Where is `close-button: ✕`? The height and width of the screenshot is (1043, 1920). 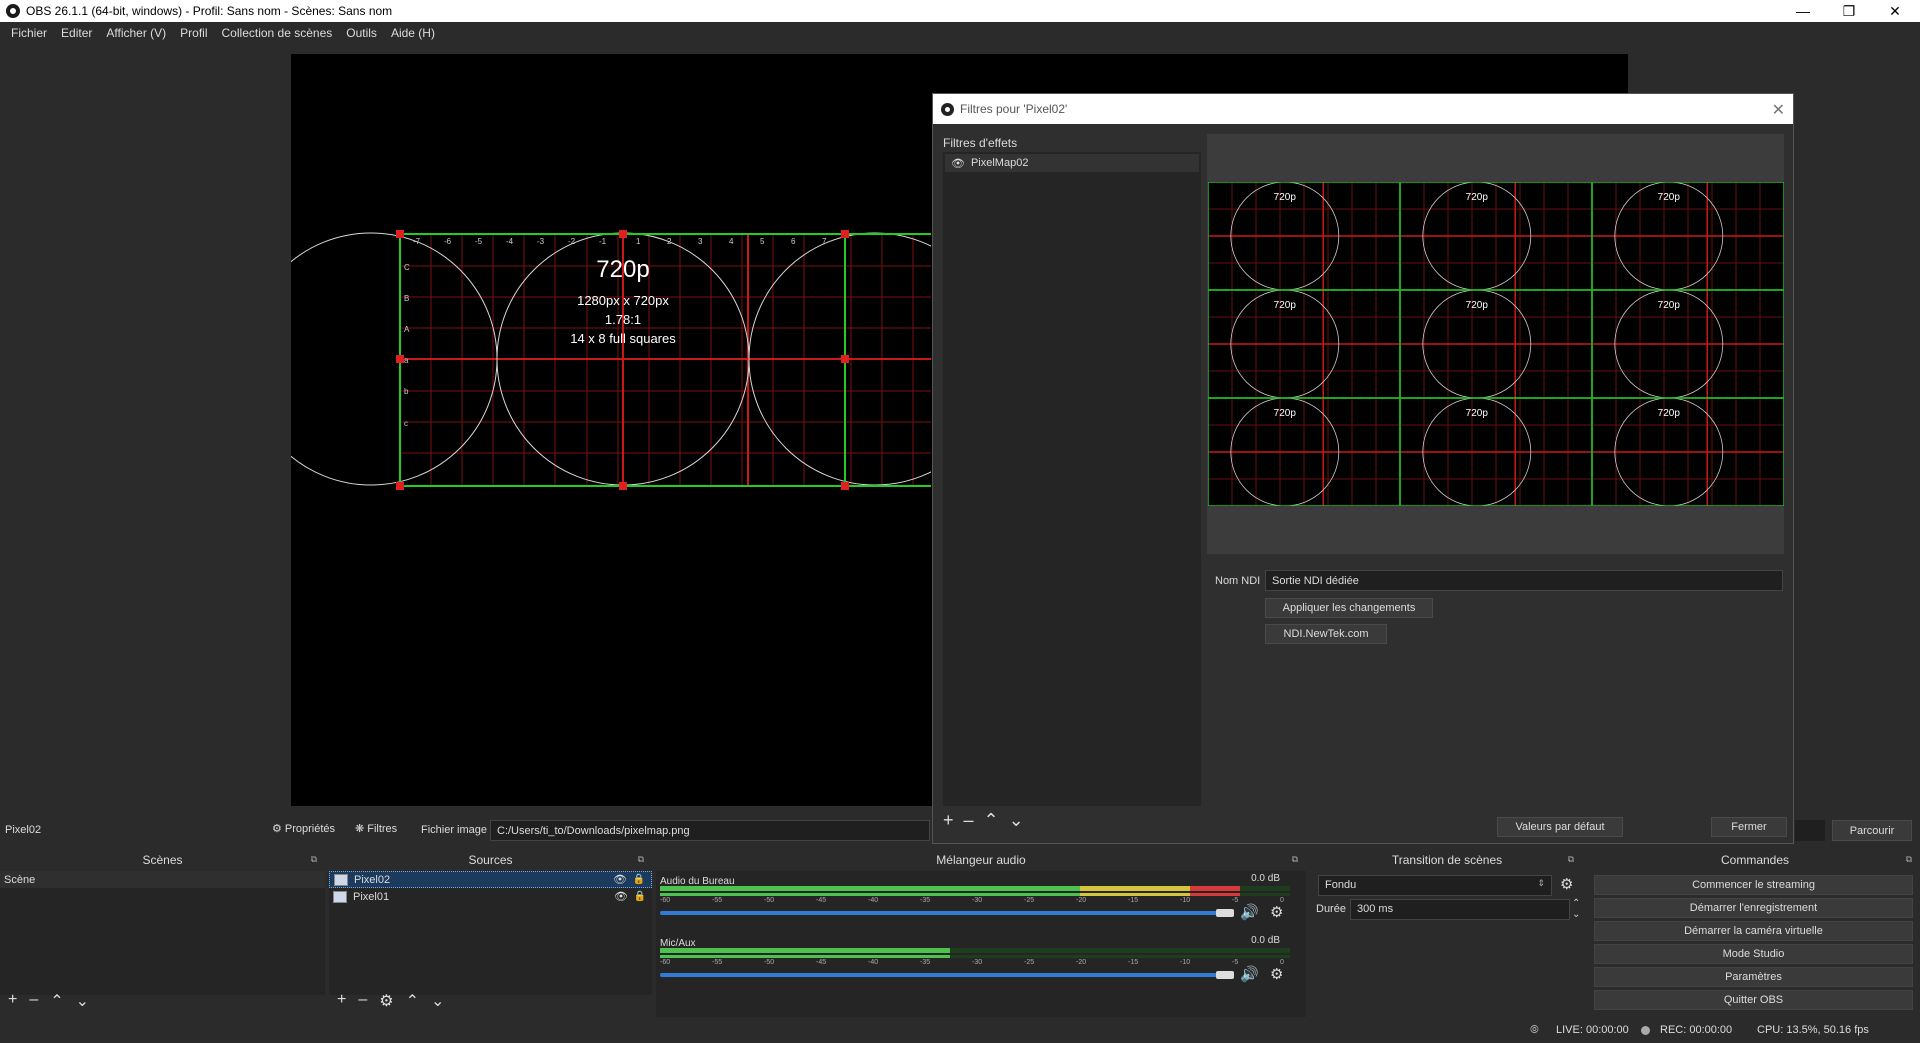
close-button: ✕ is located at coordinates (1895, 11).